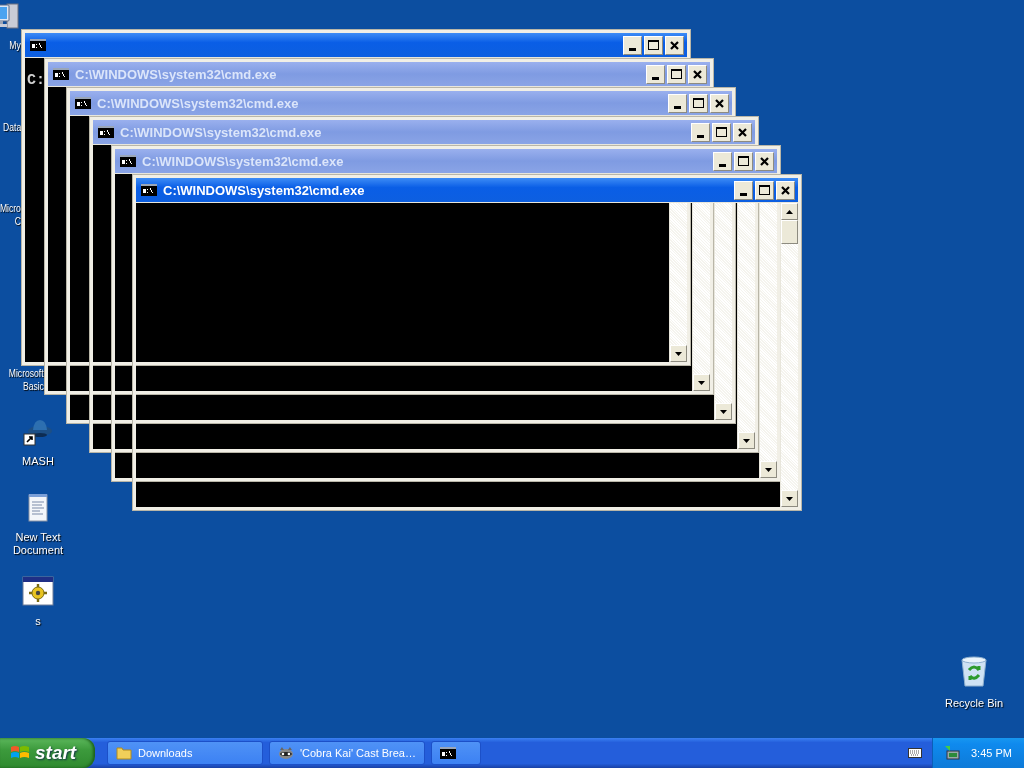  Describe the element at coordinates (991, 753) in the screenshot. I see `clock: 3:45 PM` at that location.